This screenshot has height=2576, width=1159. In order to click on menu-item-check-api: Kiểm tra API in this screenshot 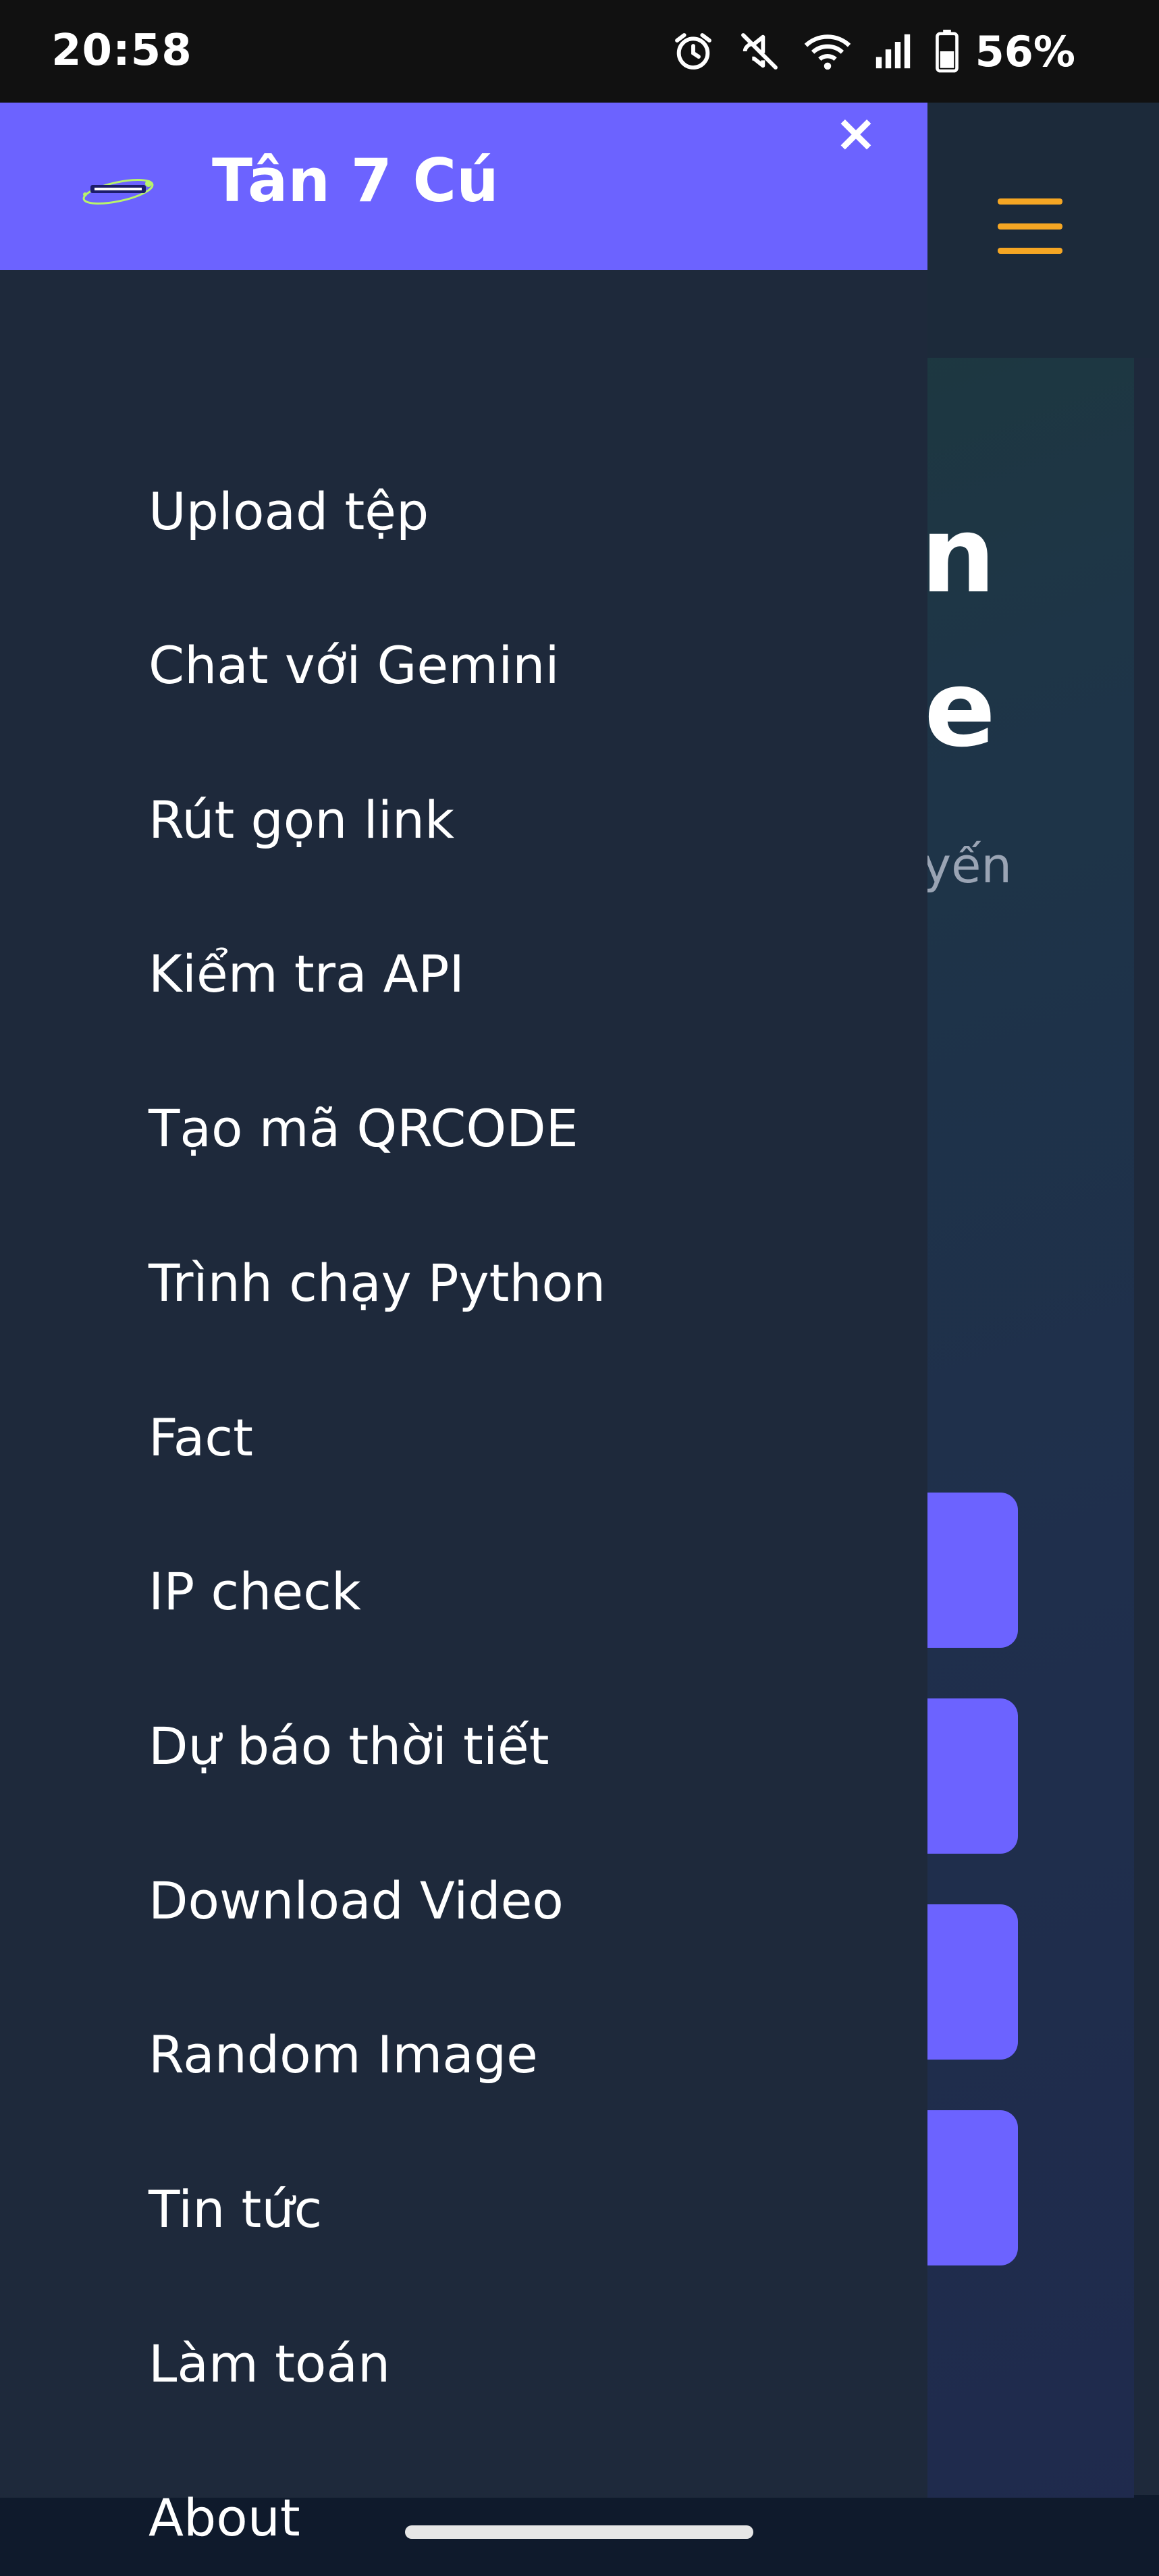, I will do `click(306, 974)`.